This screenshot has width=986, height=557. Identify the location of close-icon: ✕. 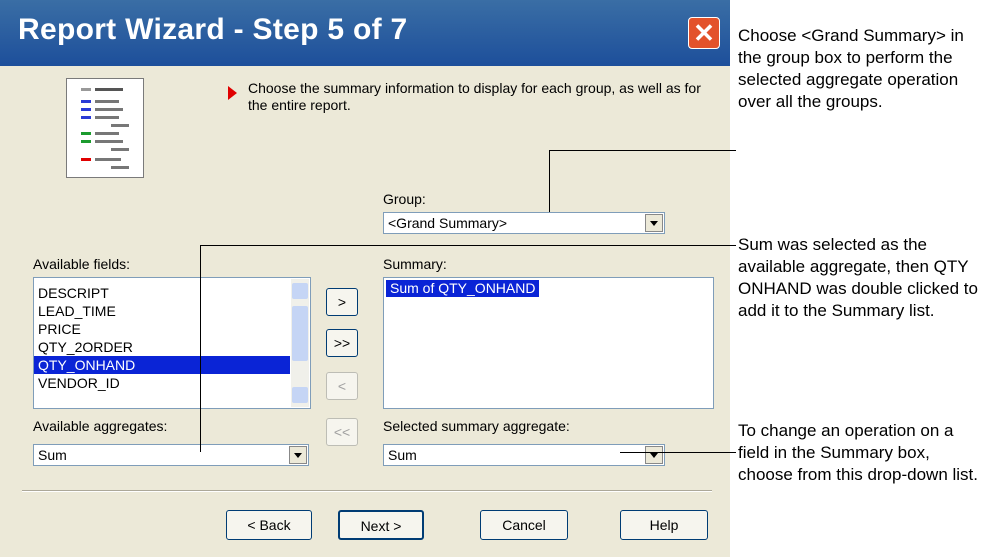
(704, 33).